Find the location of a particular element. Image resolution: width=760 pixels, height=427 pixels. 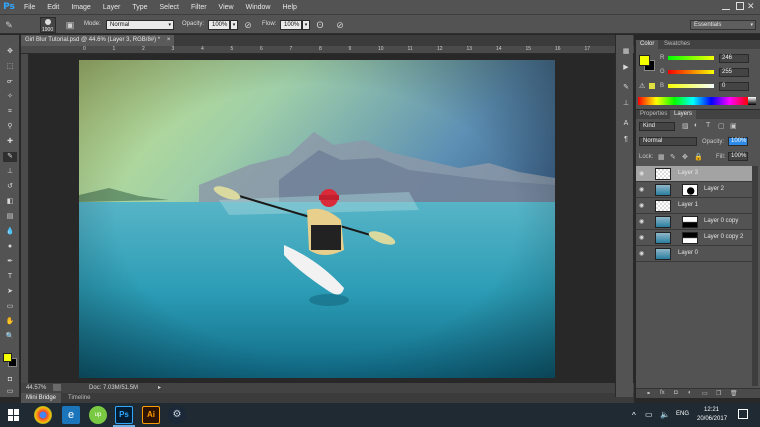

layer-style-icon: fx is located at coordinates (662, 393).